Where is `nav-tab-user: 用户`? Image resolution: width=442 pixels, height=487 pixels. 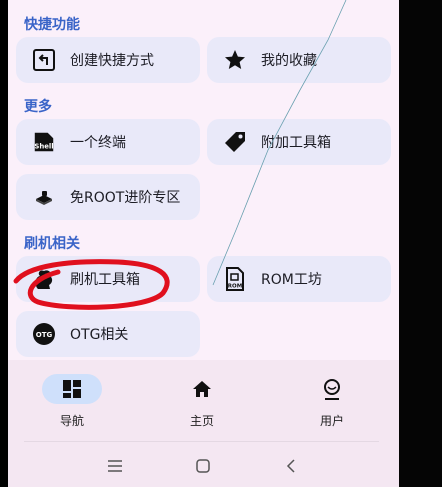 nav-tab-user: 用户 is located at coordinates (332, 401).